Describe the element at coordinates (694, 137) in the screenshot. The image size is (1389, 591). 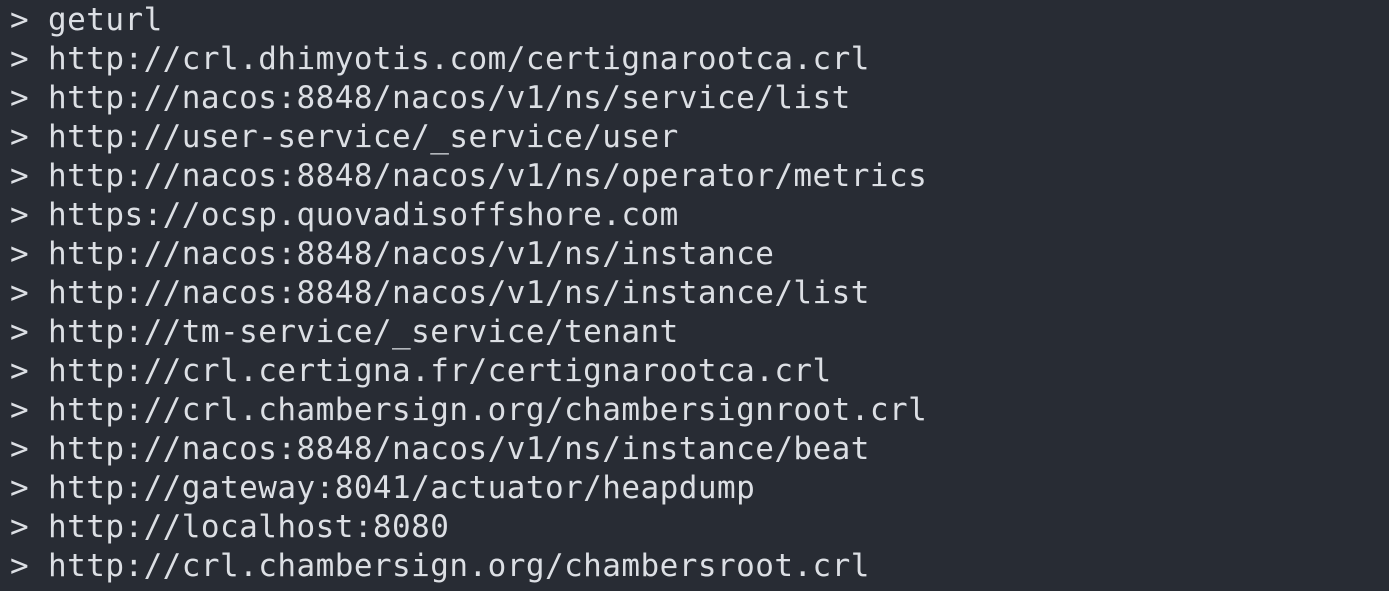
I see `terminal-line: > http://user-service/_service/user` at that location.